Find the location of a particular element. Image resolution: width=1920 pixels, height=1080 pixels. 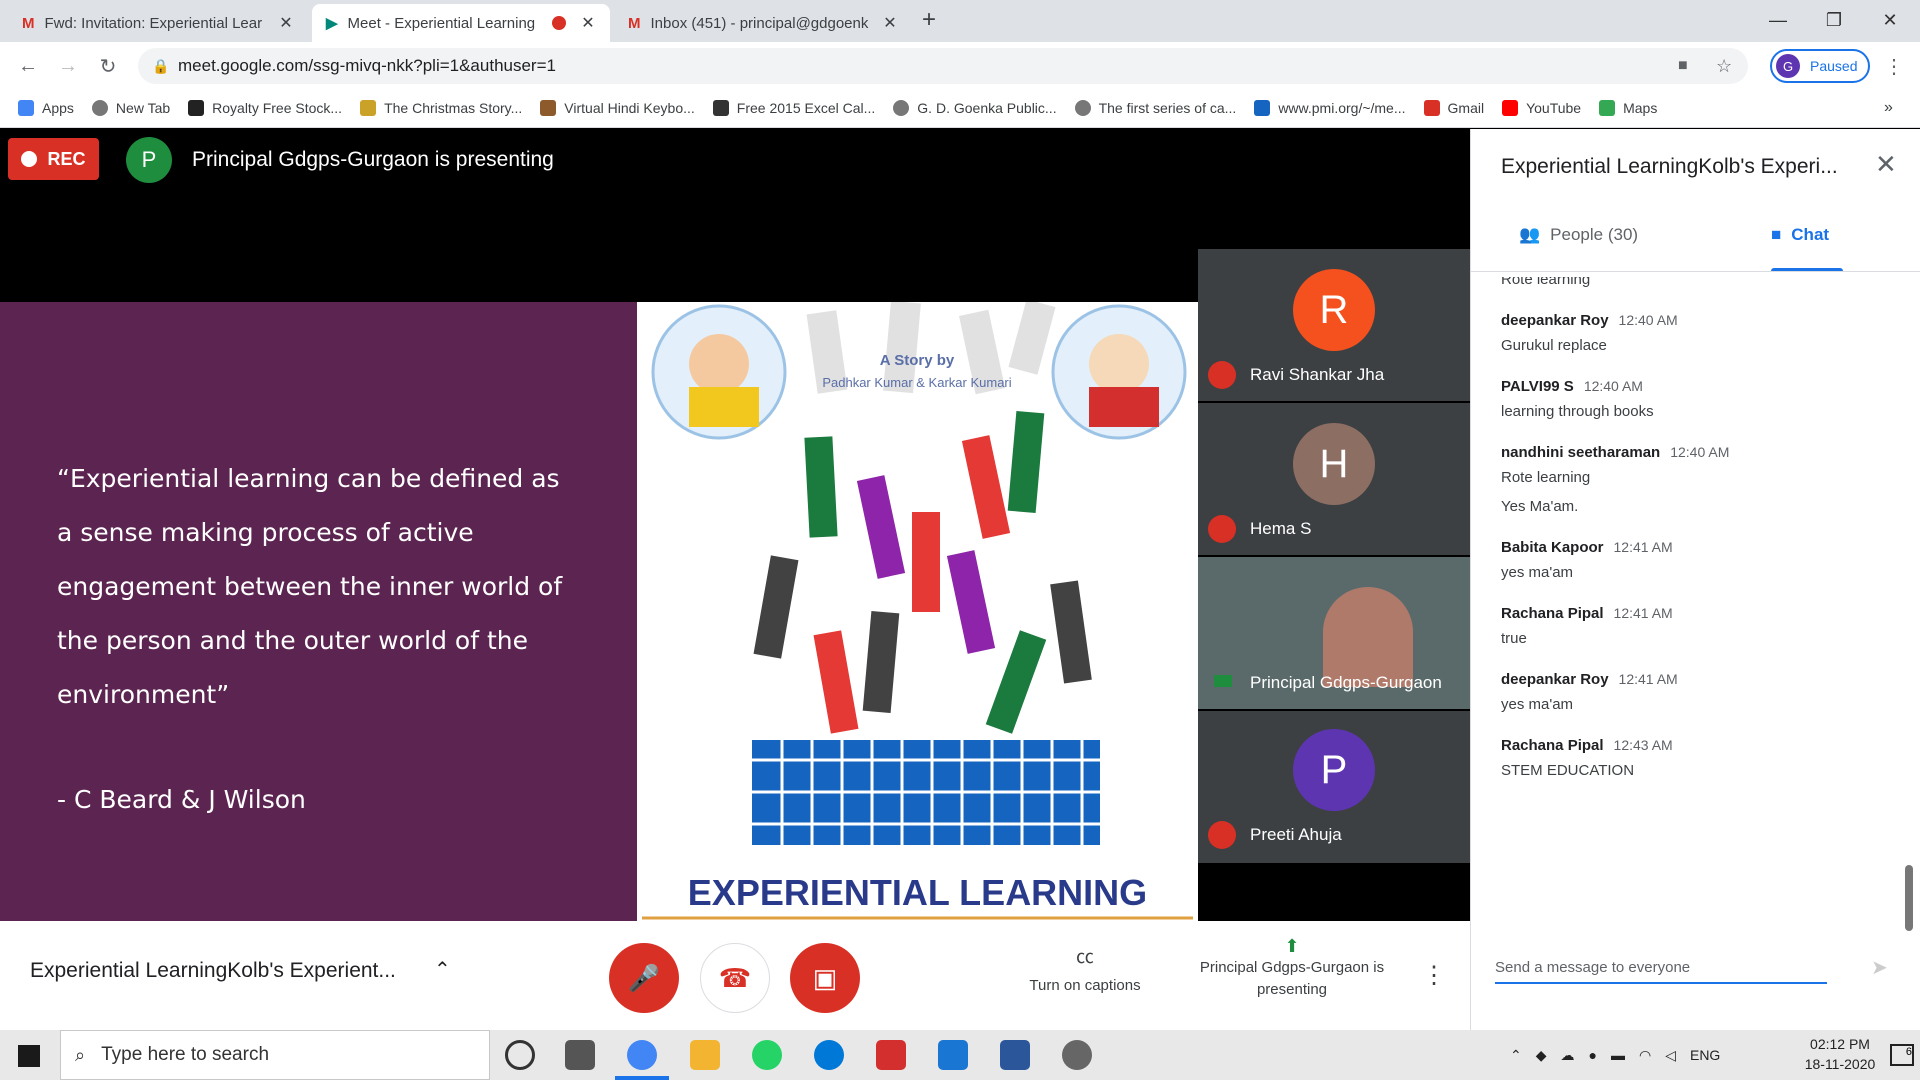

more-bookmarks-icon: » is located at coordinates (1888, 108).